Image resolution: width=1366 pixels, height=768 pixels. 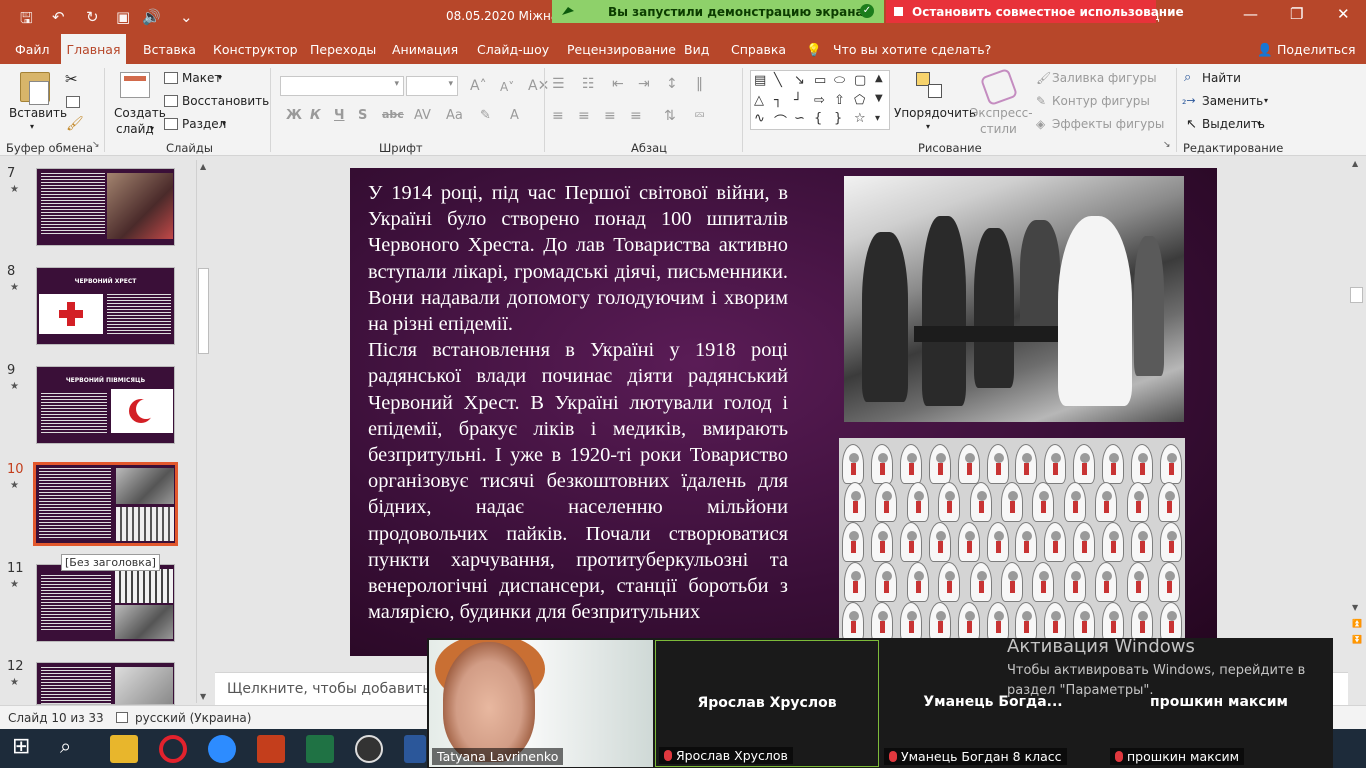 I want to click on participant-tile-self: Tatyana Lavrinenko, so click(x=541, y=703).